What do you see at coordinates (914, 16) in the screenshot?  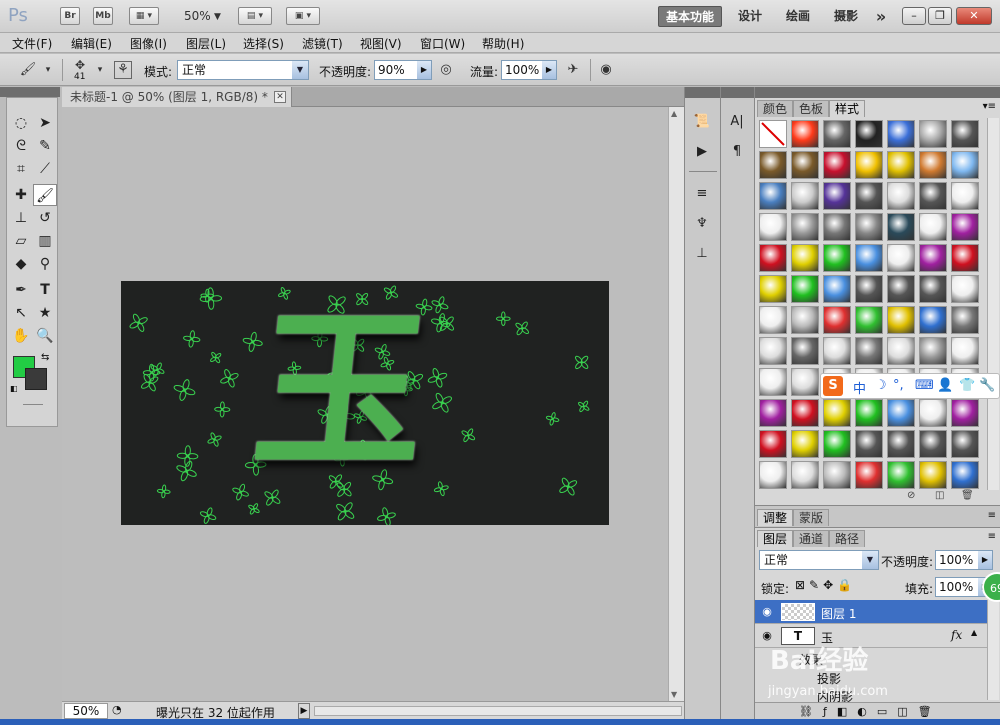 I see `minimize-button: –` at bounding box center [914, 16].